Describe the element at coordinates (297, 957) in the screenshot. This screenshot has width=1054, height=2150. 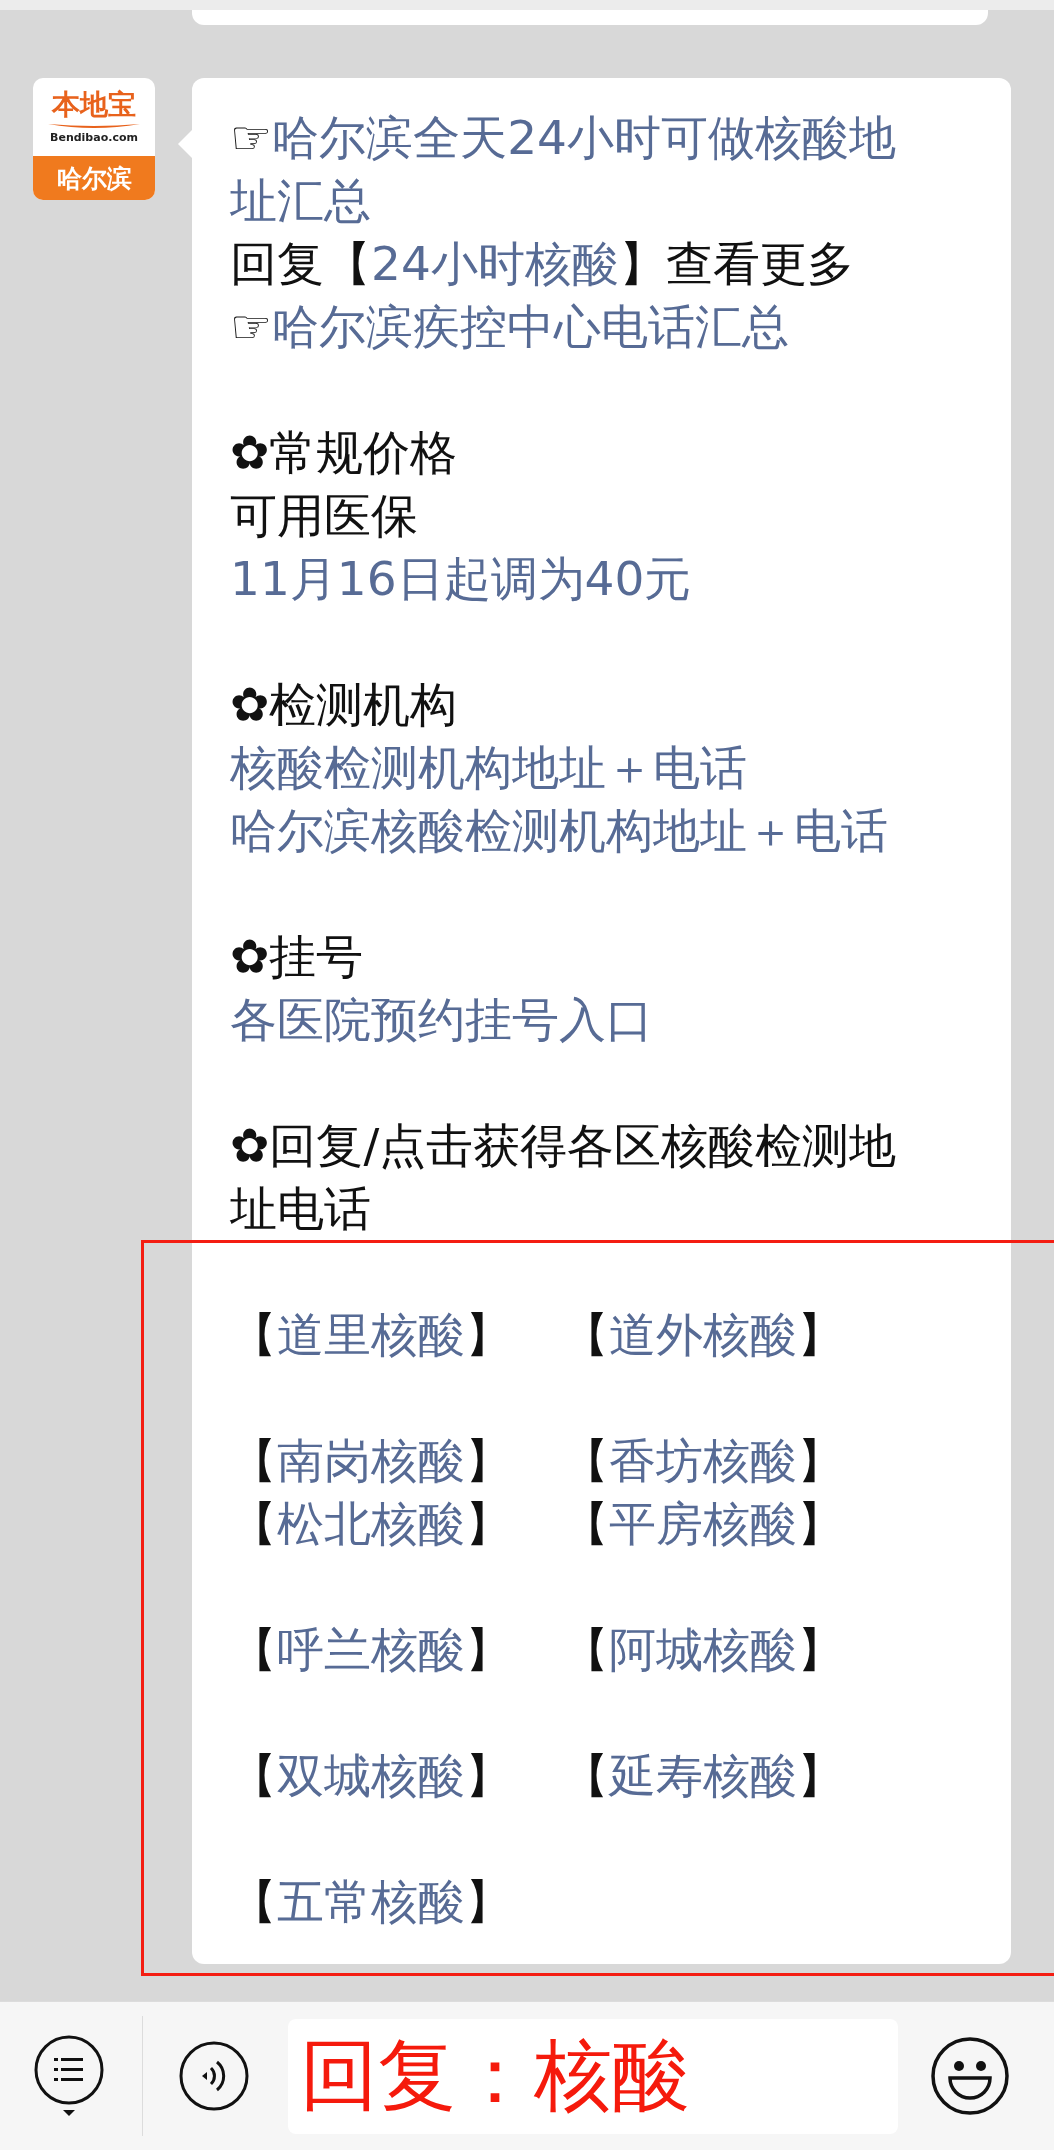
I see `message-text: ✿挂号` at that location.